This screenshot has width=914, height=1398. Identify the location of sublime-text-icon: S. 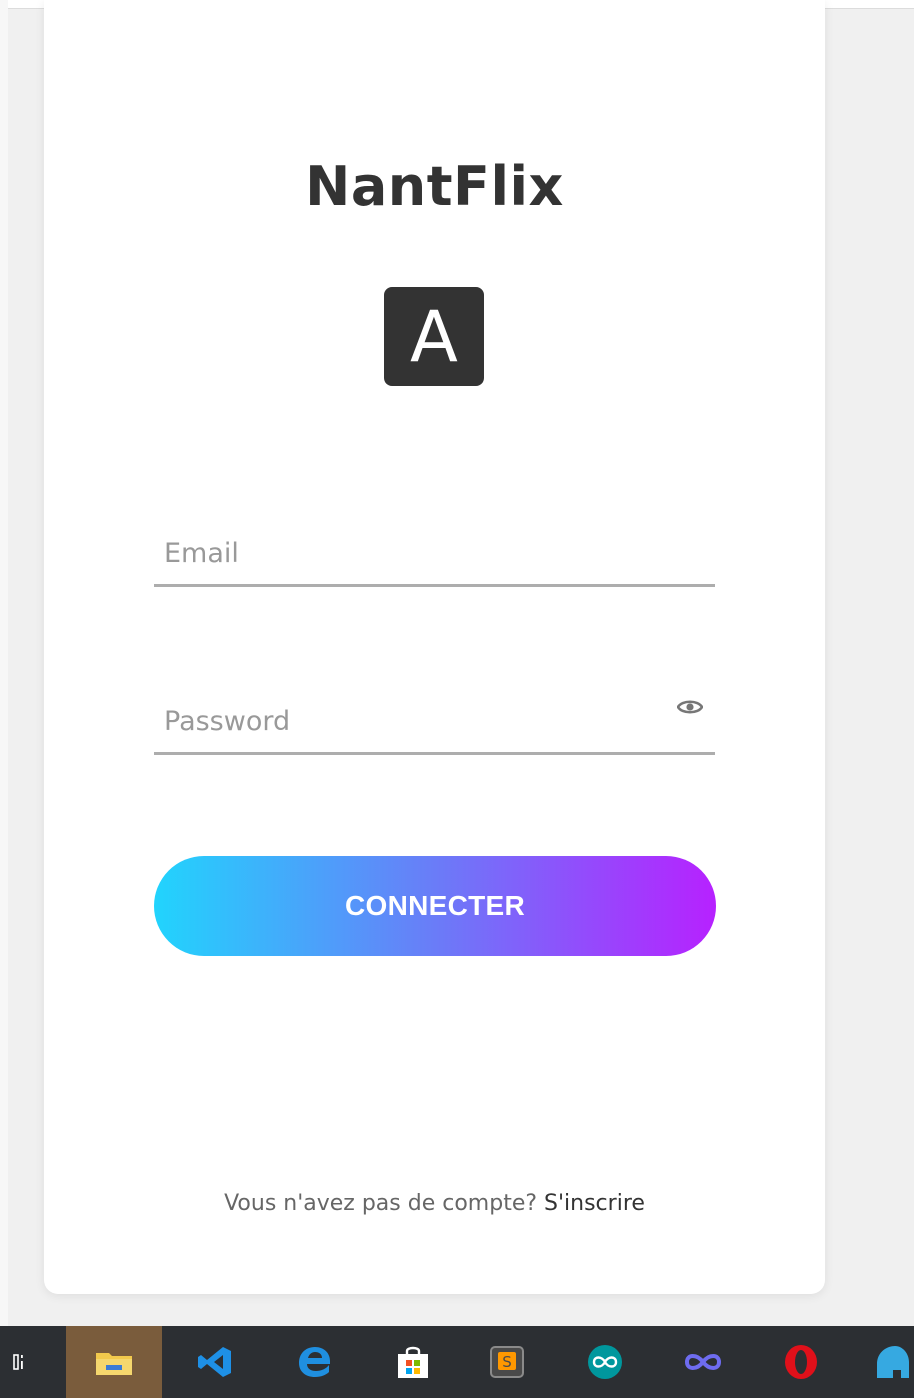
(507, 1362).